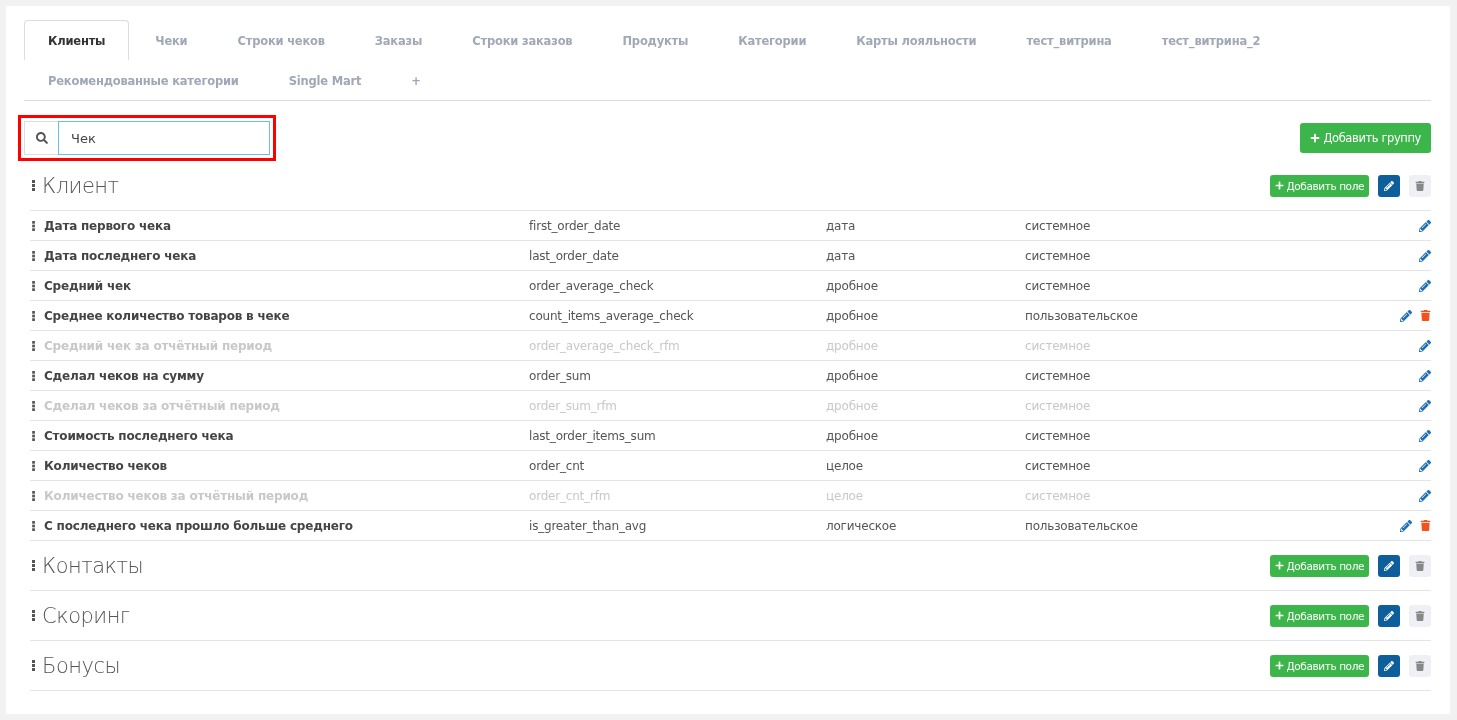 The width and height of the screenshot is (1457, 720). Describe the element at coordinates (88, 285) in the screenshot. I see `field-name: Средний чек` at that location.